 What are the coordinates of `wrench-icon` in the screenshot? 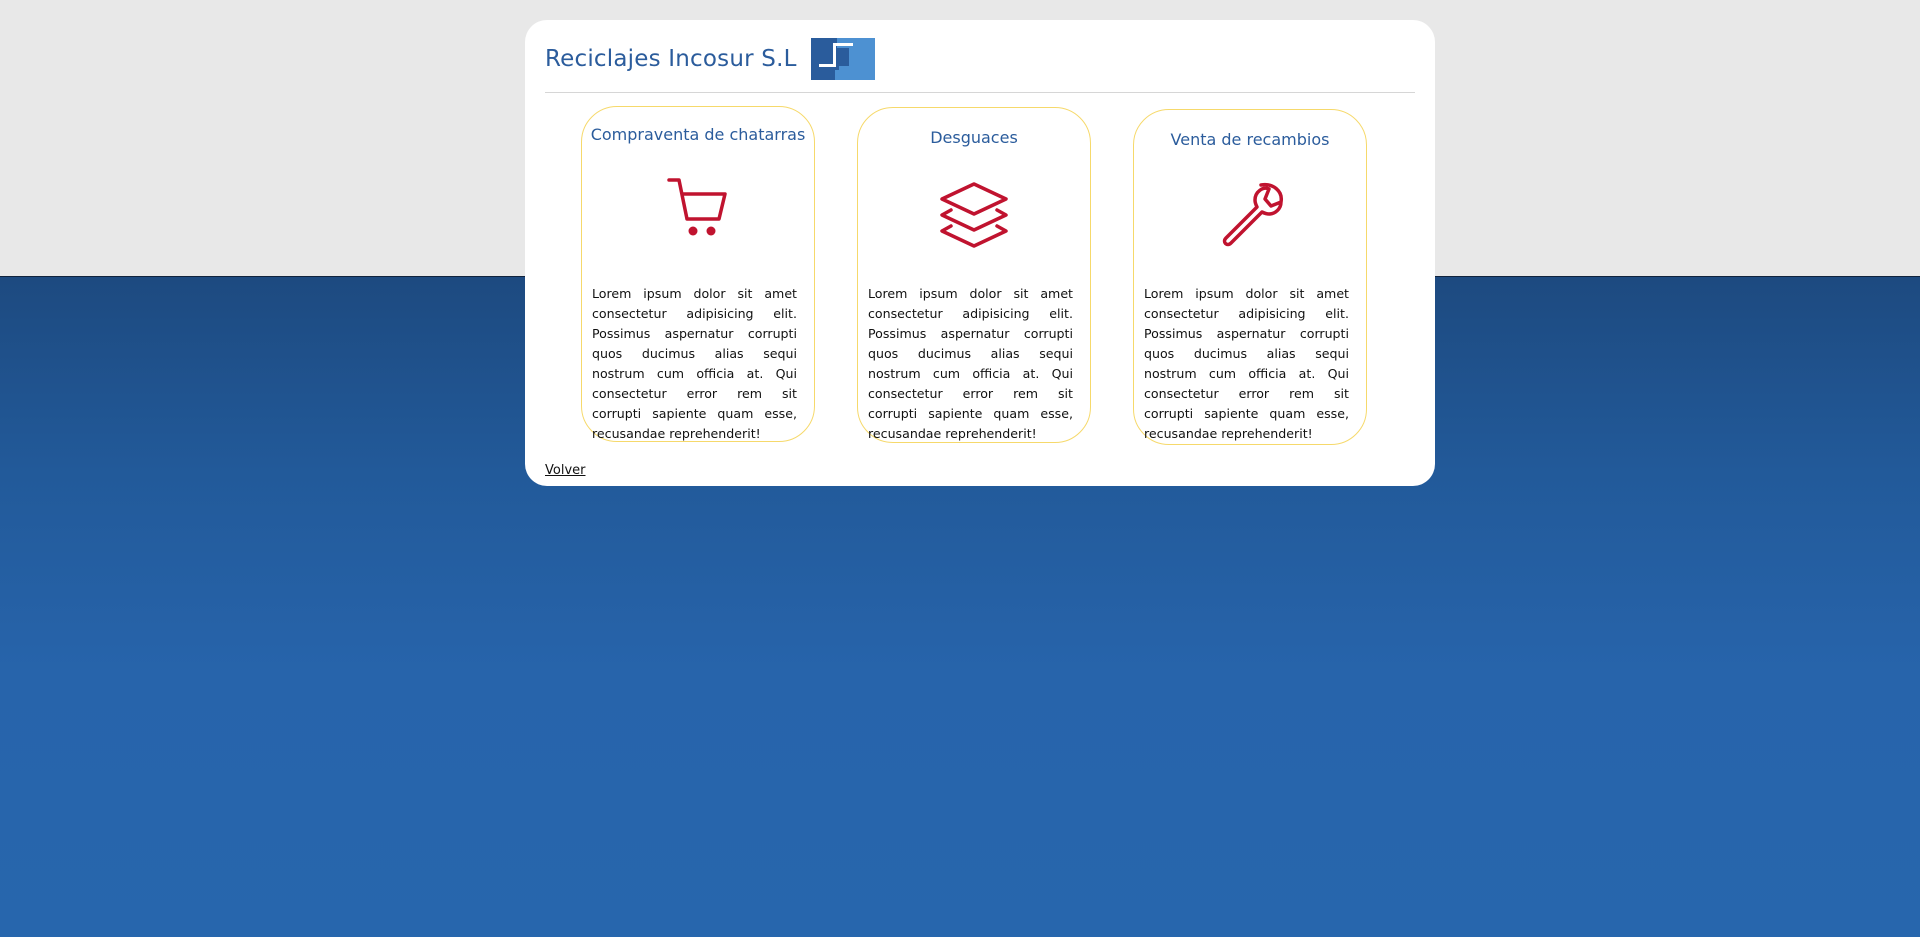 It's located at (1252, 214).